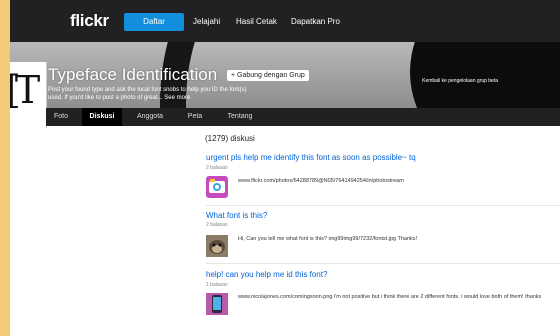  What do you see at coordinates (177, 98) in the screenshot?
I see `see-more-link: See more` at bounding box center [177, 98].